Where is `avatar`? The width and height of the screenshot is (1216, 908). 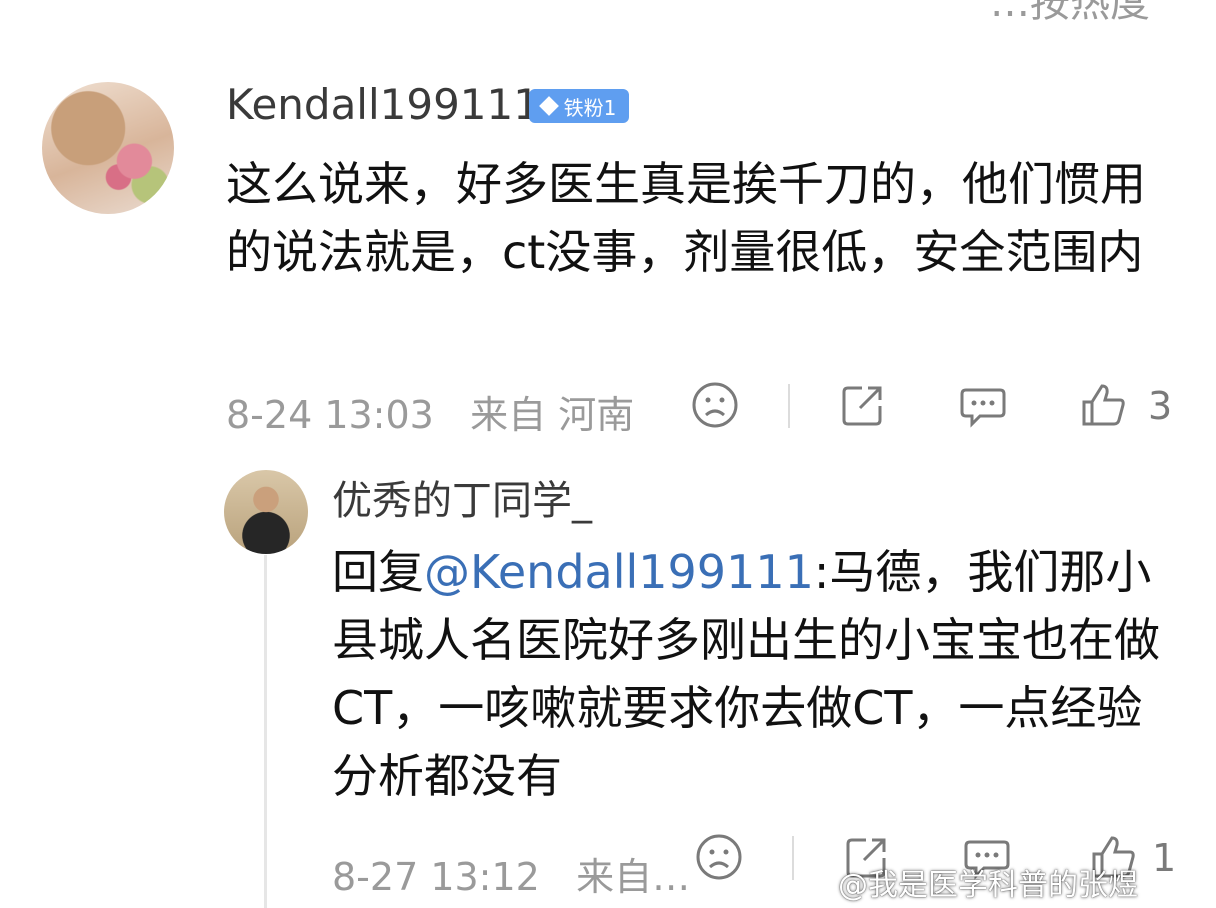 avatar is located at coordinates (108, 148).